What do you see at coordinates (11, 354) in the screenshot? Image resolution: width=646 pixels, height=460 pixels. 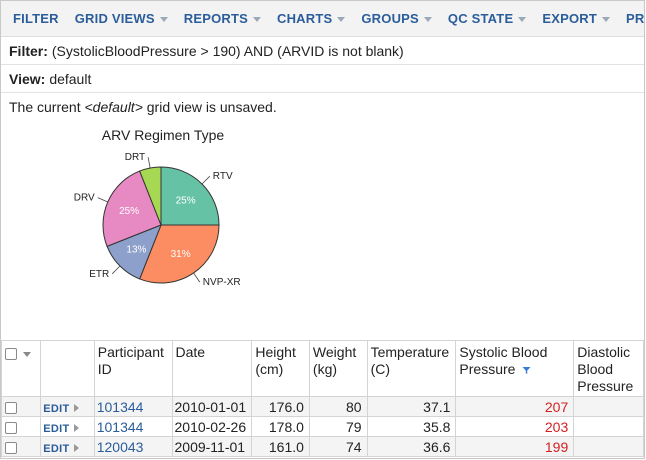 I see `select-all-checkbox` at bounding box center [11, 354].